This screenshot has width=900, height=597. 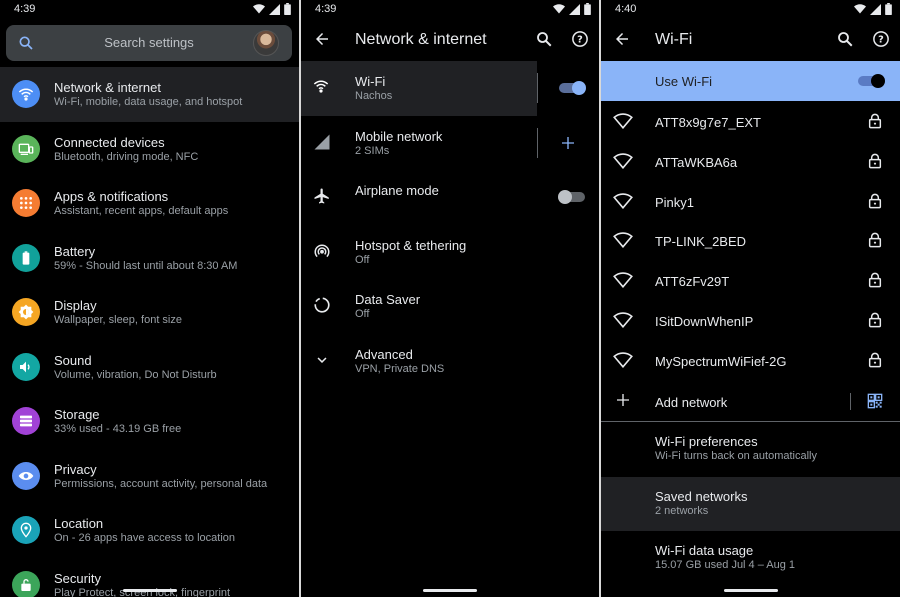 I want to click on network-item-title: Wi-Fi, so click(x=370, y=81).